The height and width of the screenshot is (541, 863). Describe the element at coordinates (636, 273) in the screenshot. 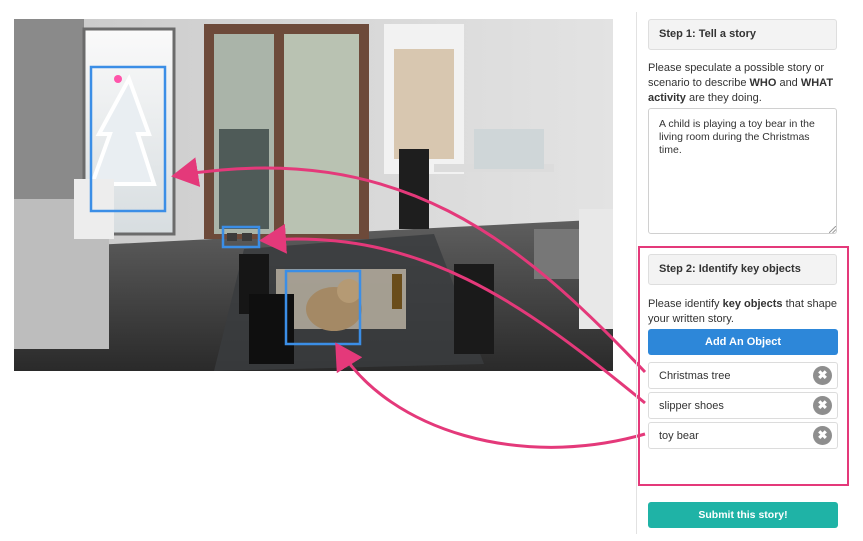

I see `panel-divider` at that location.